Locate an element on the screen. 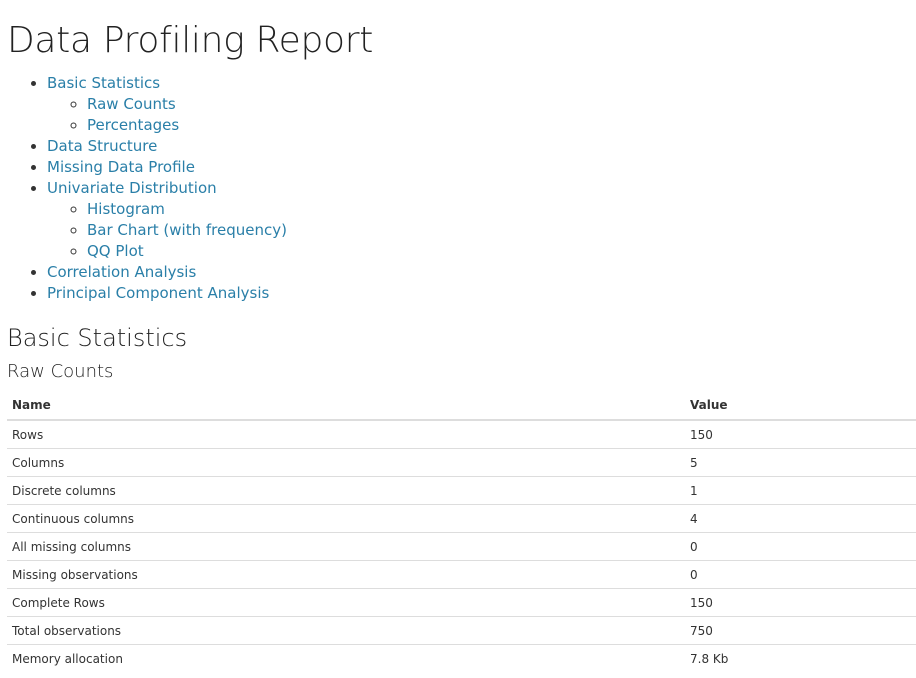 The height and width of the screenshot is (678, 916). table-row: Discrete columns 1 is located at coordinates (461, 490).